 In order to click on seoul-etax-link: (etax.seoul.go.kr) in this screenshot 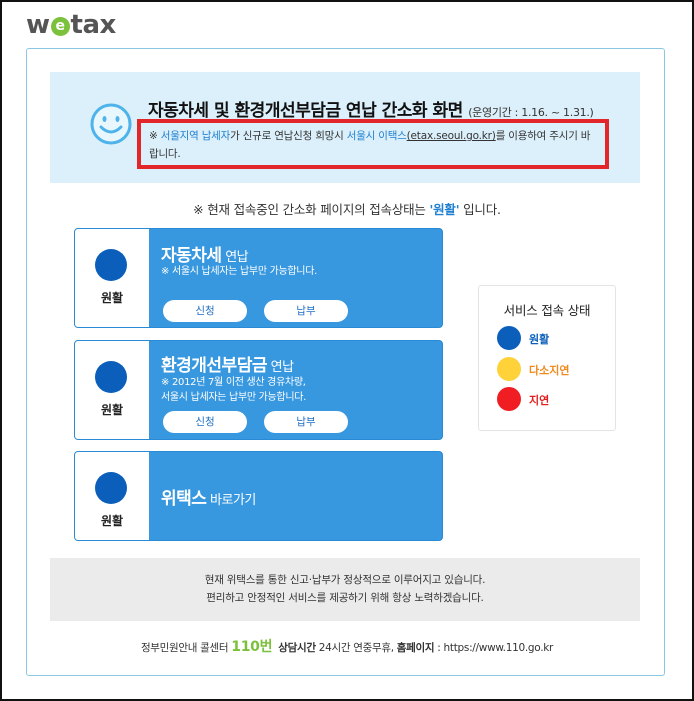, I will do `click(451, 136)`.